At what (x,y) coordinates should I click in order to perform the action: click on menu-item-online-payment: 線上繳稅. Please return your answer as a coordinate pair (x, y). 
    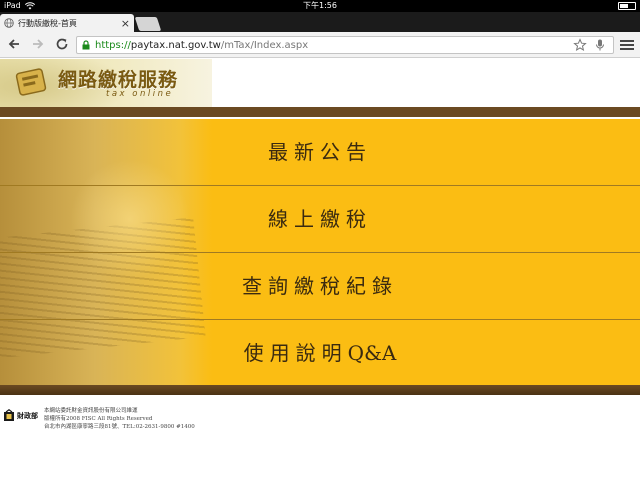
    Looking at the image, I should click on (320, 219).